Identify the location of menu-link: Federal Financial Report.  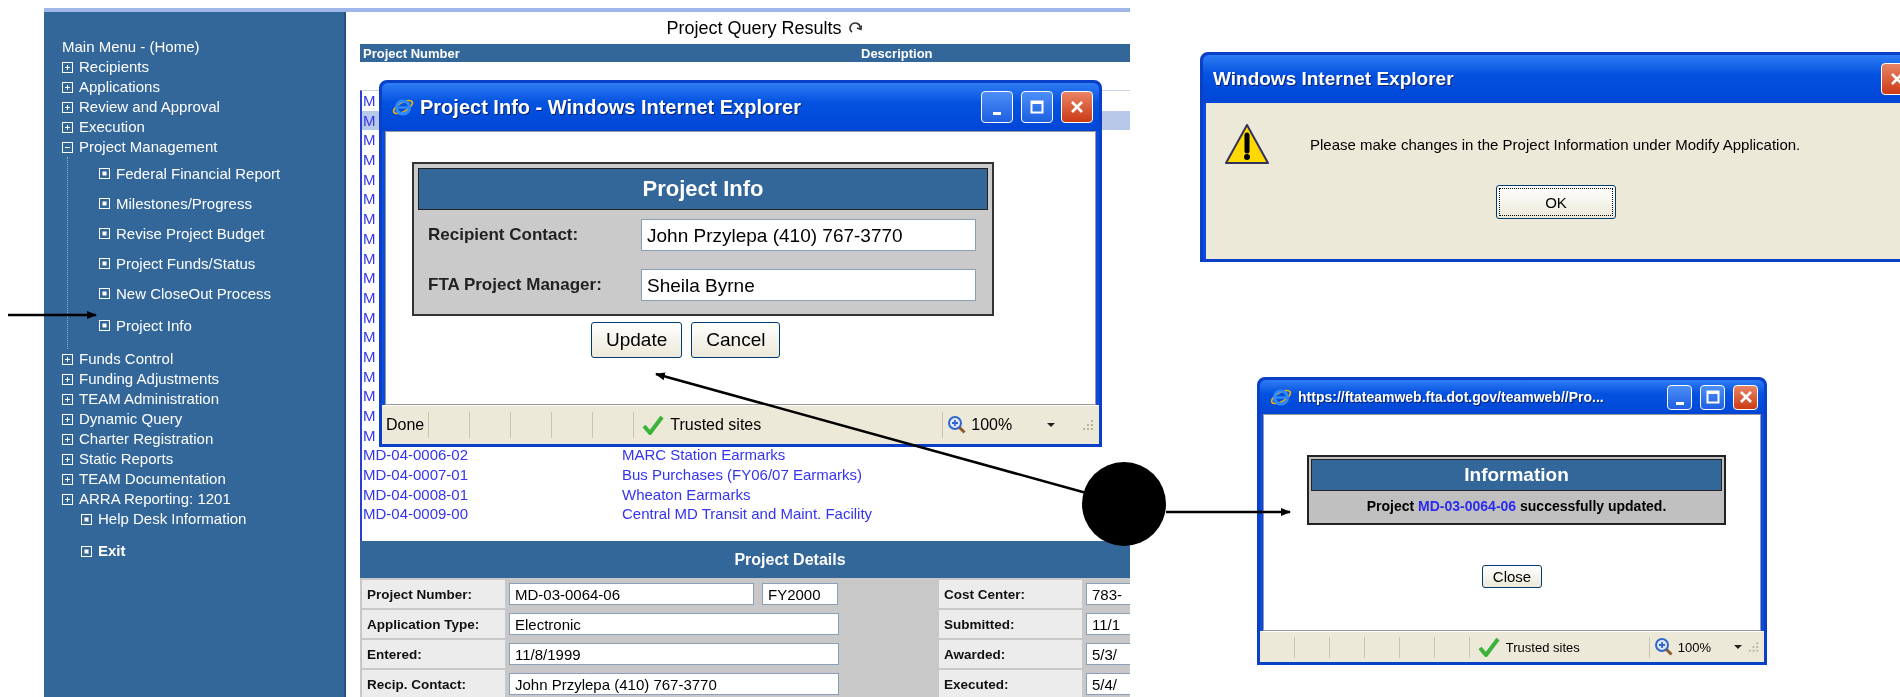
(198, 173).